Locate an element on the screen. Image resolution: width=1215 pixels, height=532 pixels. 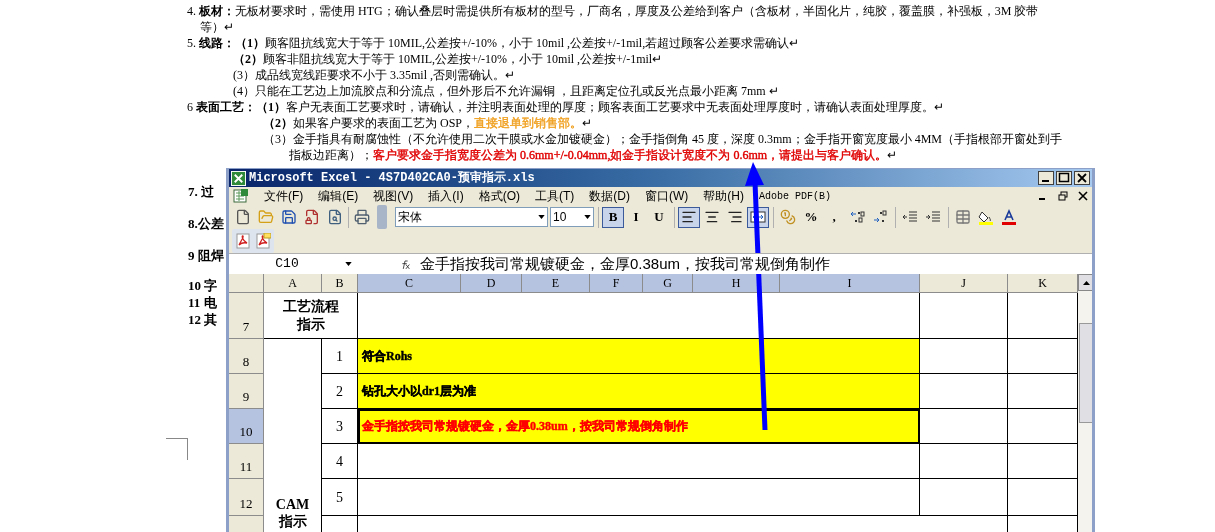
restore-icon is located at coordinates (1063, 196).